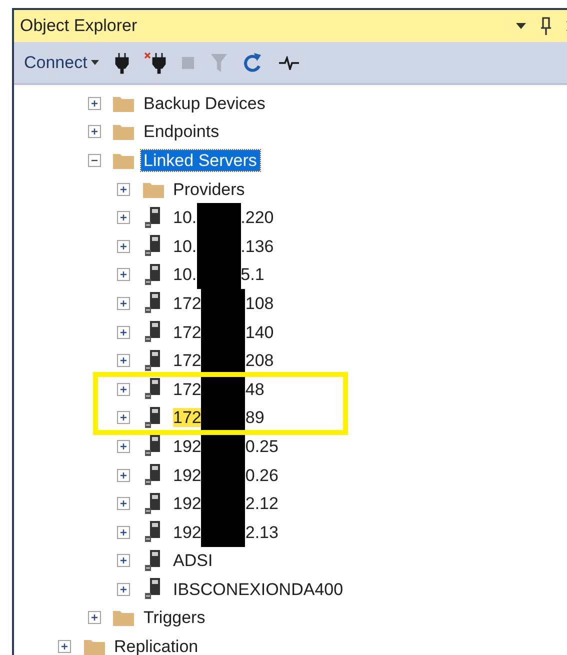  I want to click on tree-item-label: 10. .220, so click(223, 217).